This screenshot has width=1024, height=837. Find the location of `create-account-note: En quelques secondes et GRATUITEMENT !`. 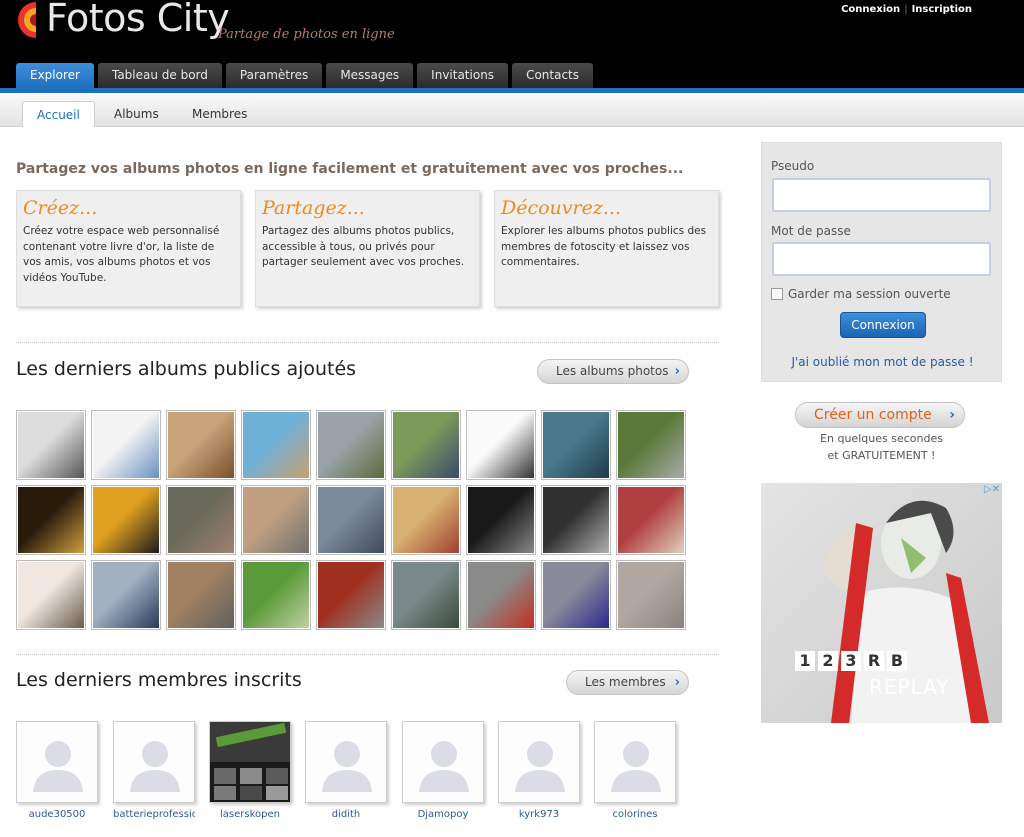

create-account-note: En quelques secondes et GRATUITEMENT ! is located at coordinates (881, 447).